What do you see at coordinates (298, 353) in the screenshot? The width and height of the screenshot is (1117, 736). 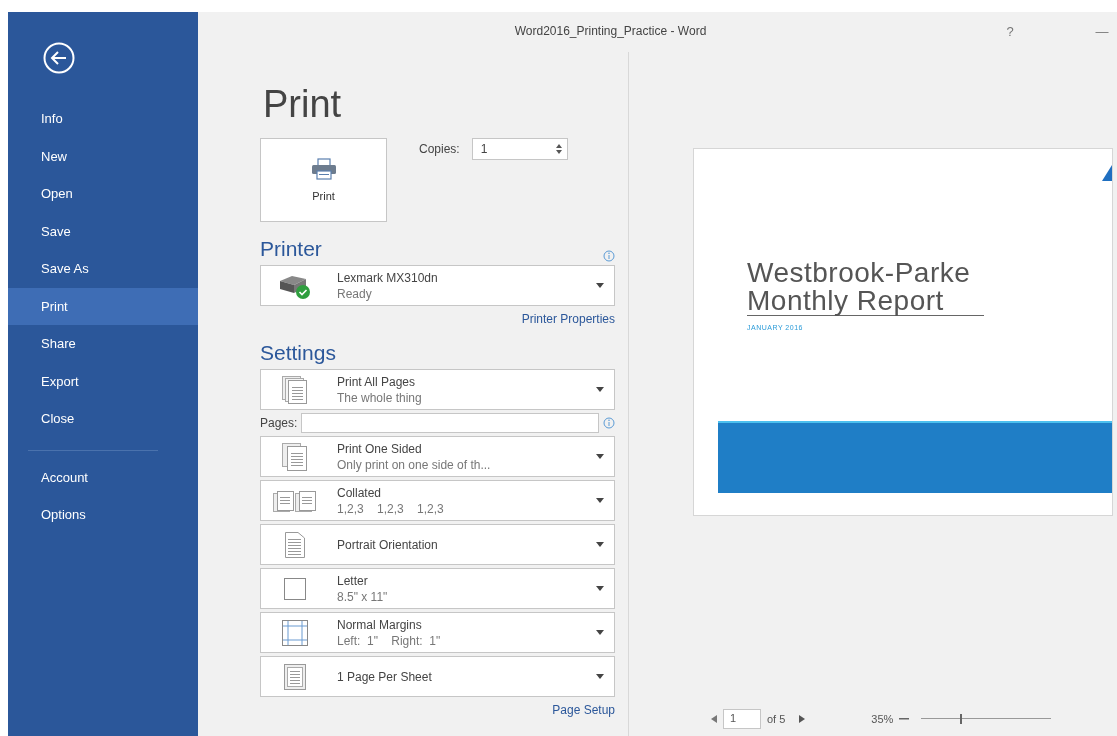 I see `section-heading: Settings` at bounding box center [298, 353].